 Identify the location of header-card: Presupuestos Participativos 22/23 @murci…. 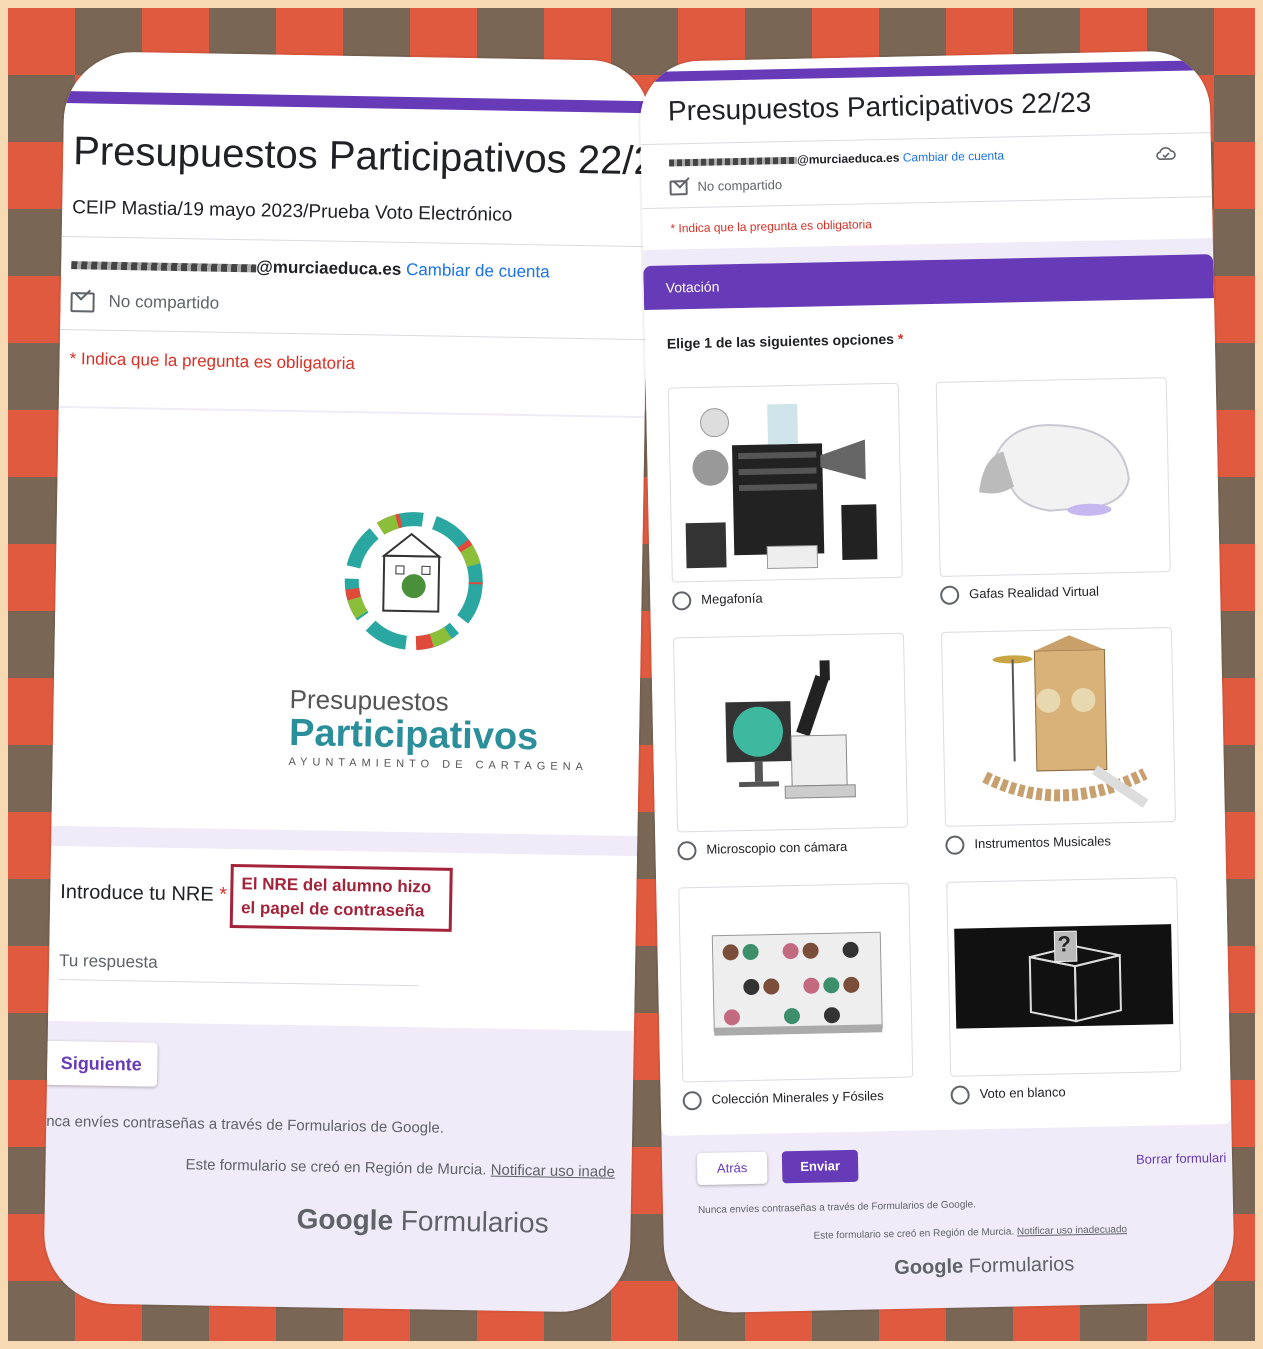
(925, 150).